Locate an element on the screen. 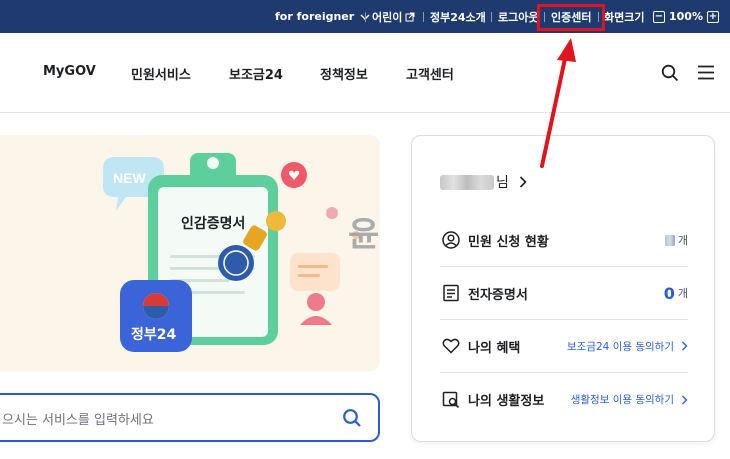  nav-item-subsidy24: 보조금24 is located at coordinates (256, 73).